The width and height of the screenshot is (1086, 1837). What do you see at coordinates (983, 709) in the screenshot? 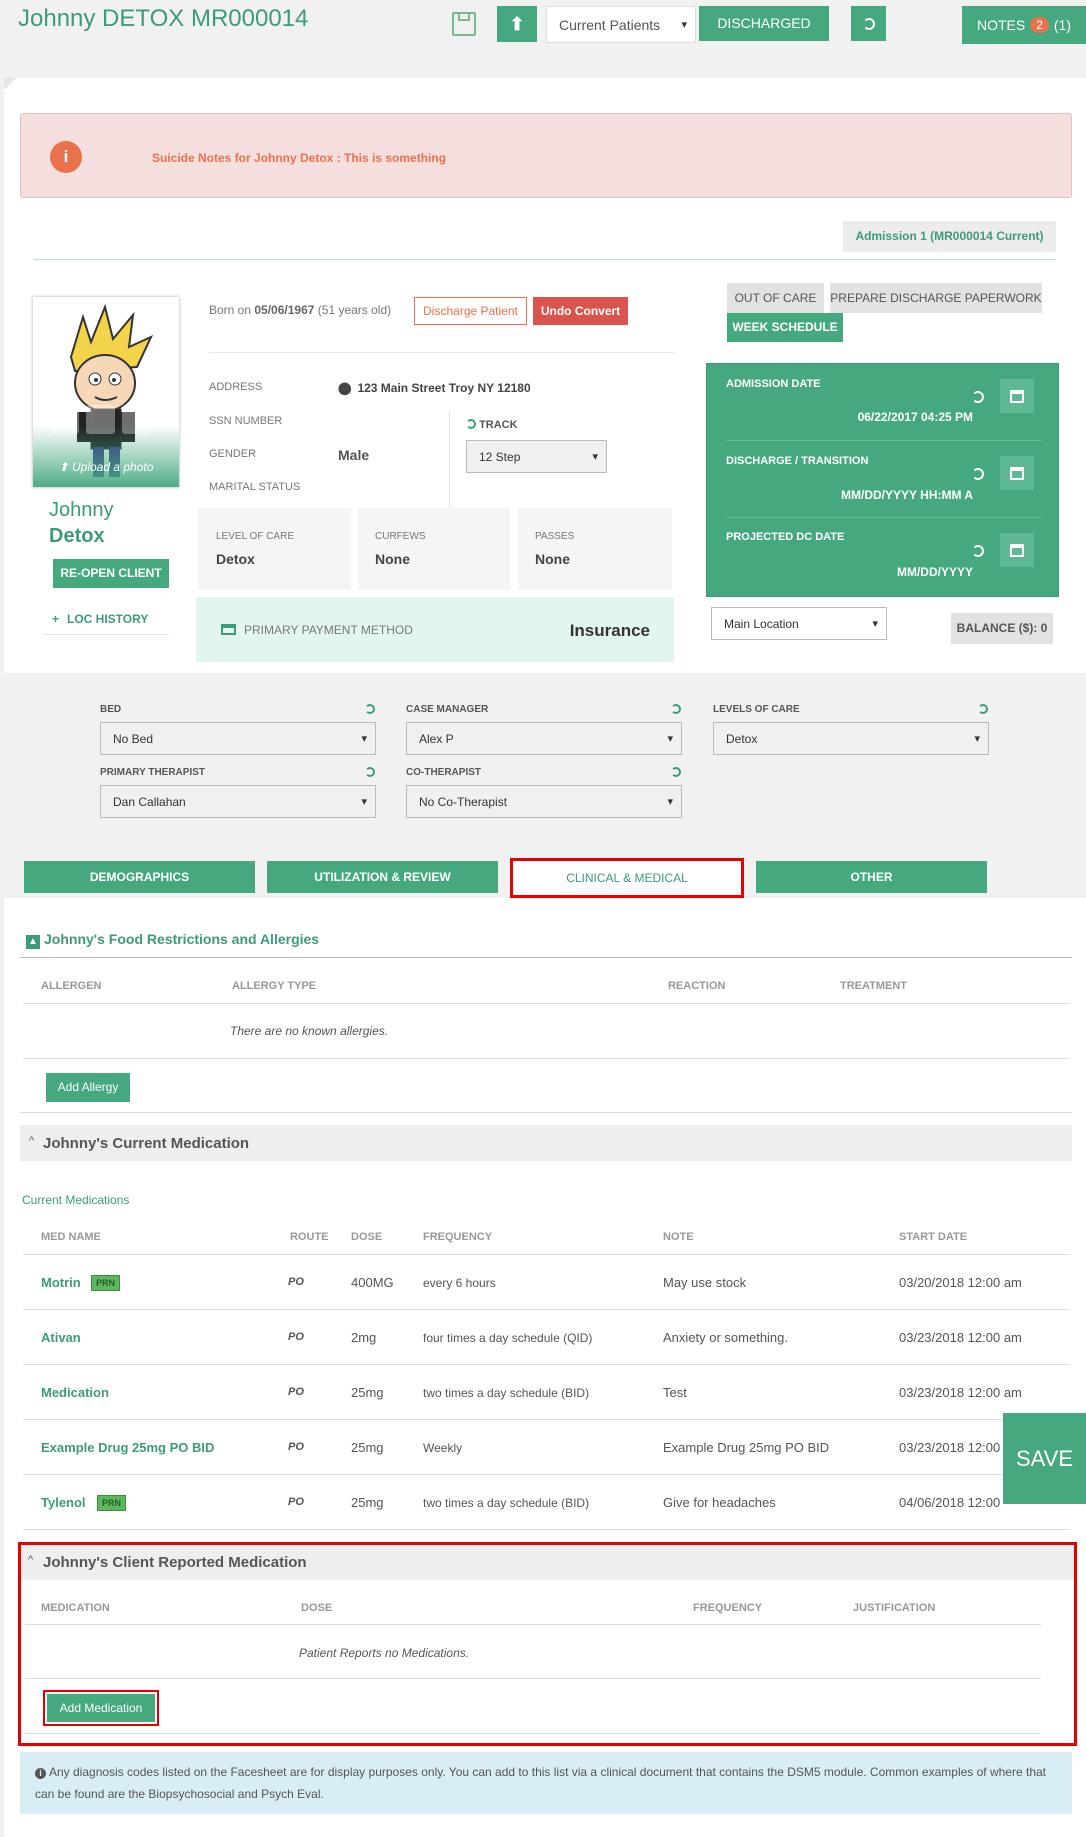
I see `levels-of-care-history-icon` at bounding box center [983, 709].